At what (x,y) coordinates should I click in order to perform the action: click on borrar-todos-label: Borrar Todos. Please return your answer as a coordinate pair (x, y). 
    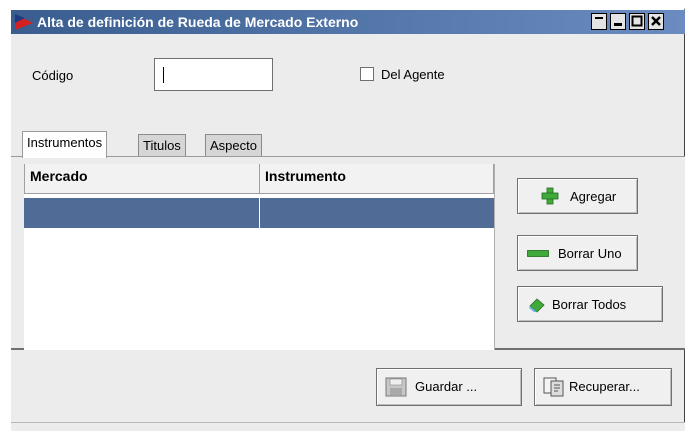
    Looking at the image, I should click on (589, 304).